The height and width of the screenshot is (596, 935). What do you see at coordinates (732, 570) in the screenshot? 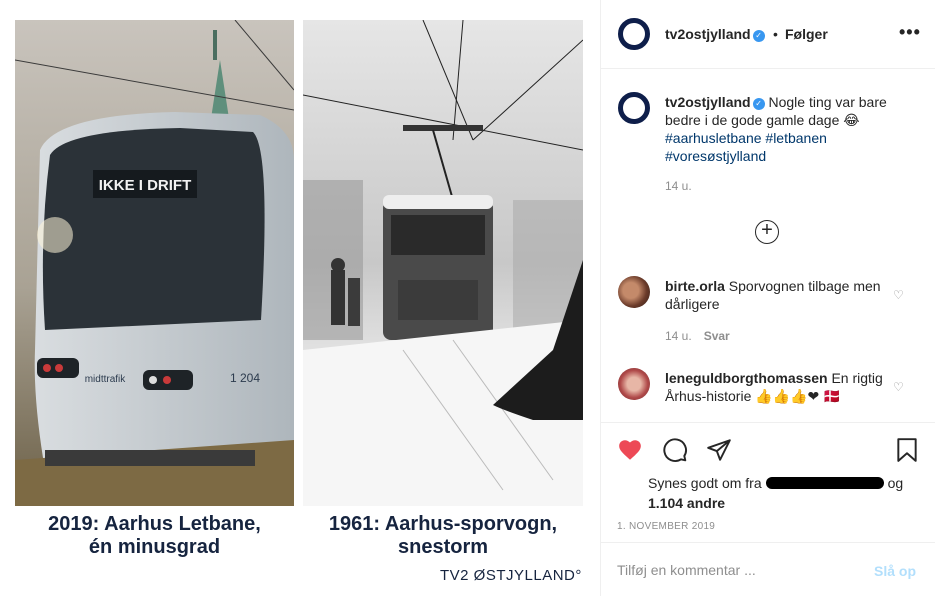
I see `add-comment-input` at bounding box center [732, 570].